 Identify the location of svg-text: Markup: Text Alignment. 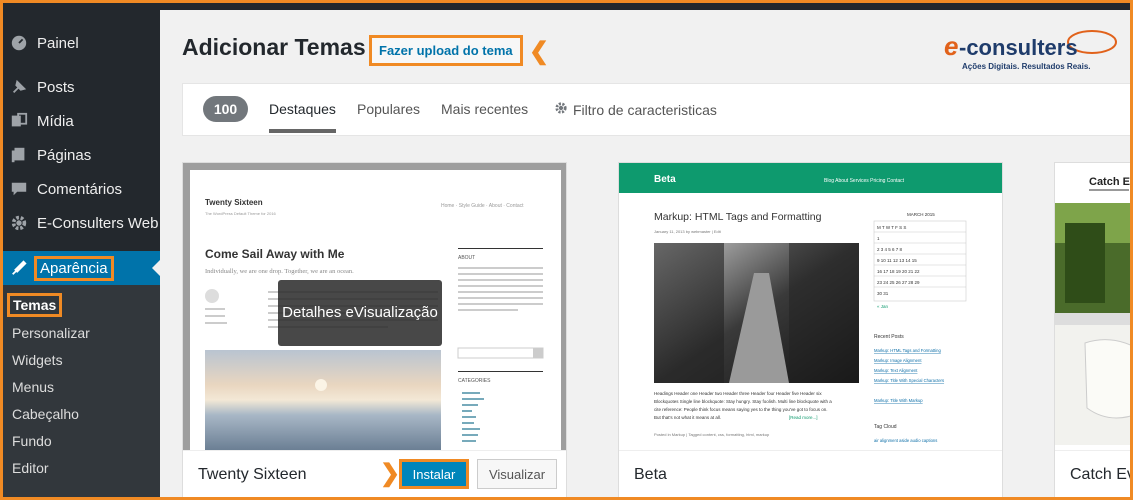
(896, 370).